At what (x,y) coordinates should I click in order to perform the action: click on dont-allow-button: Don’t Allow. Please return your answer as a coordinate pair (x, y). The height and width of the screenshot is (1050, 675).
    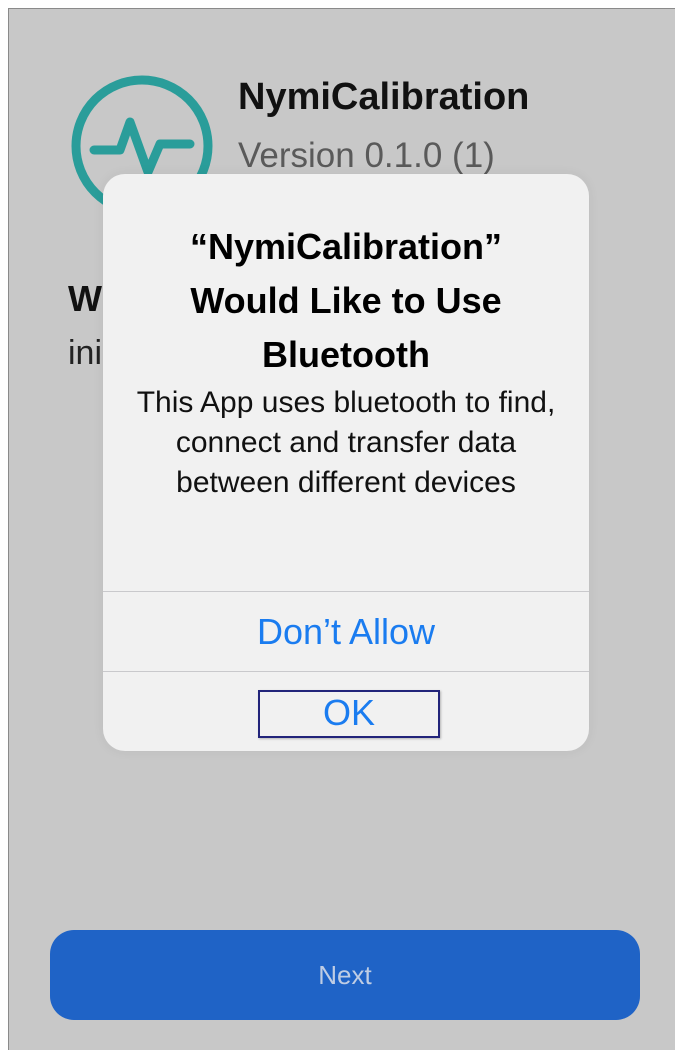
    Looking at the image, I should click on (346, 631).